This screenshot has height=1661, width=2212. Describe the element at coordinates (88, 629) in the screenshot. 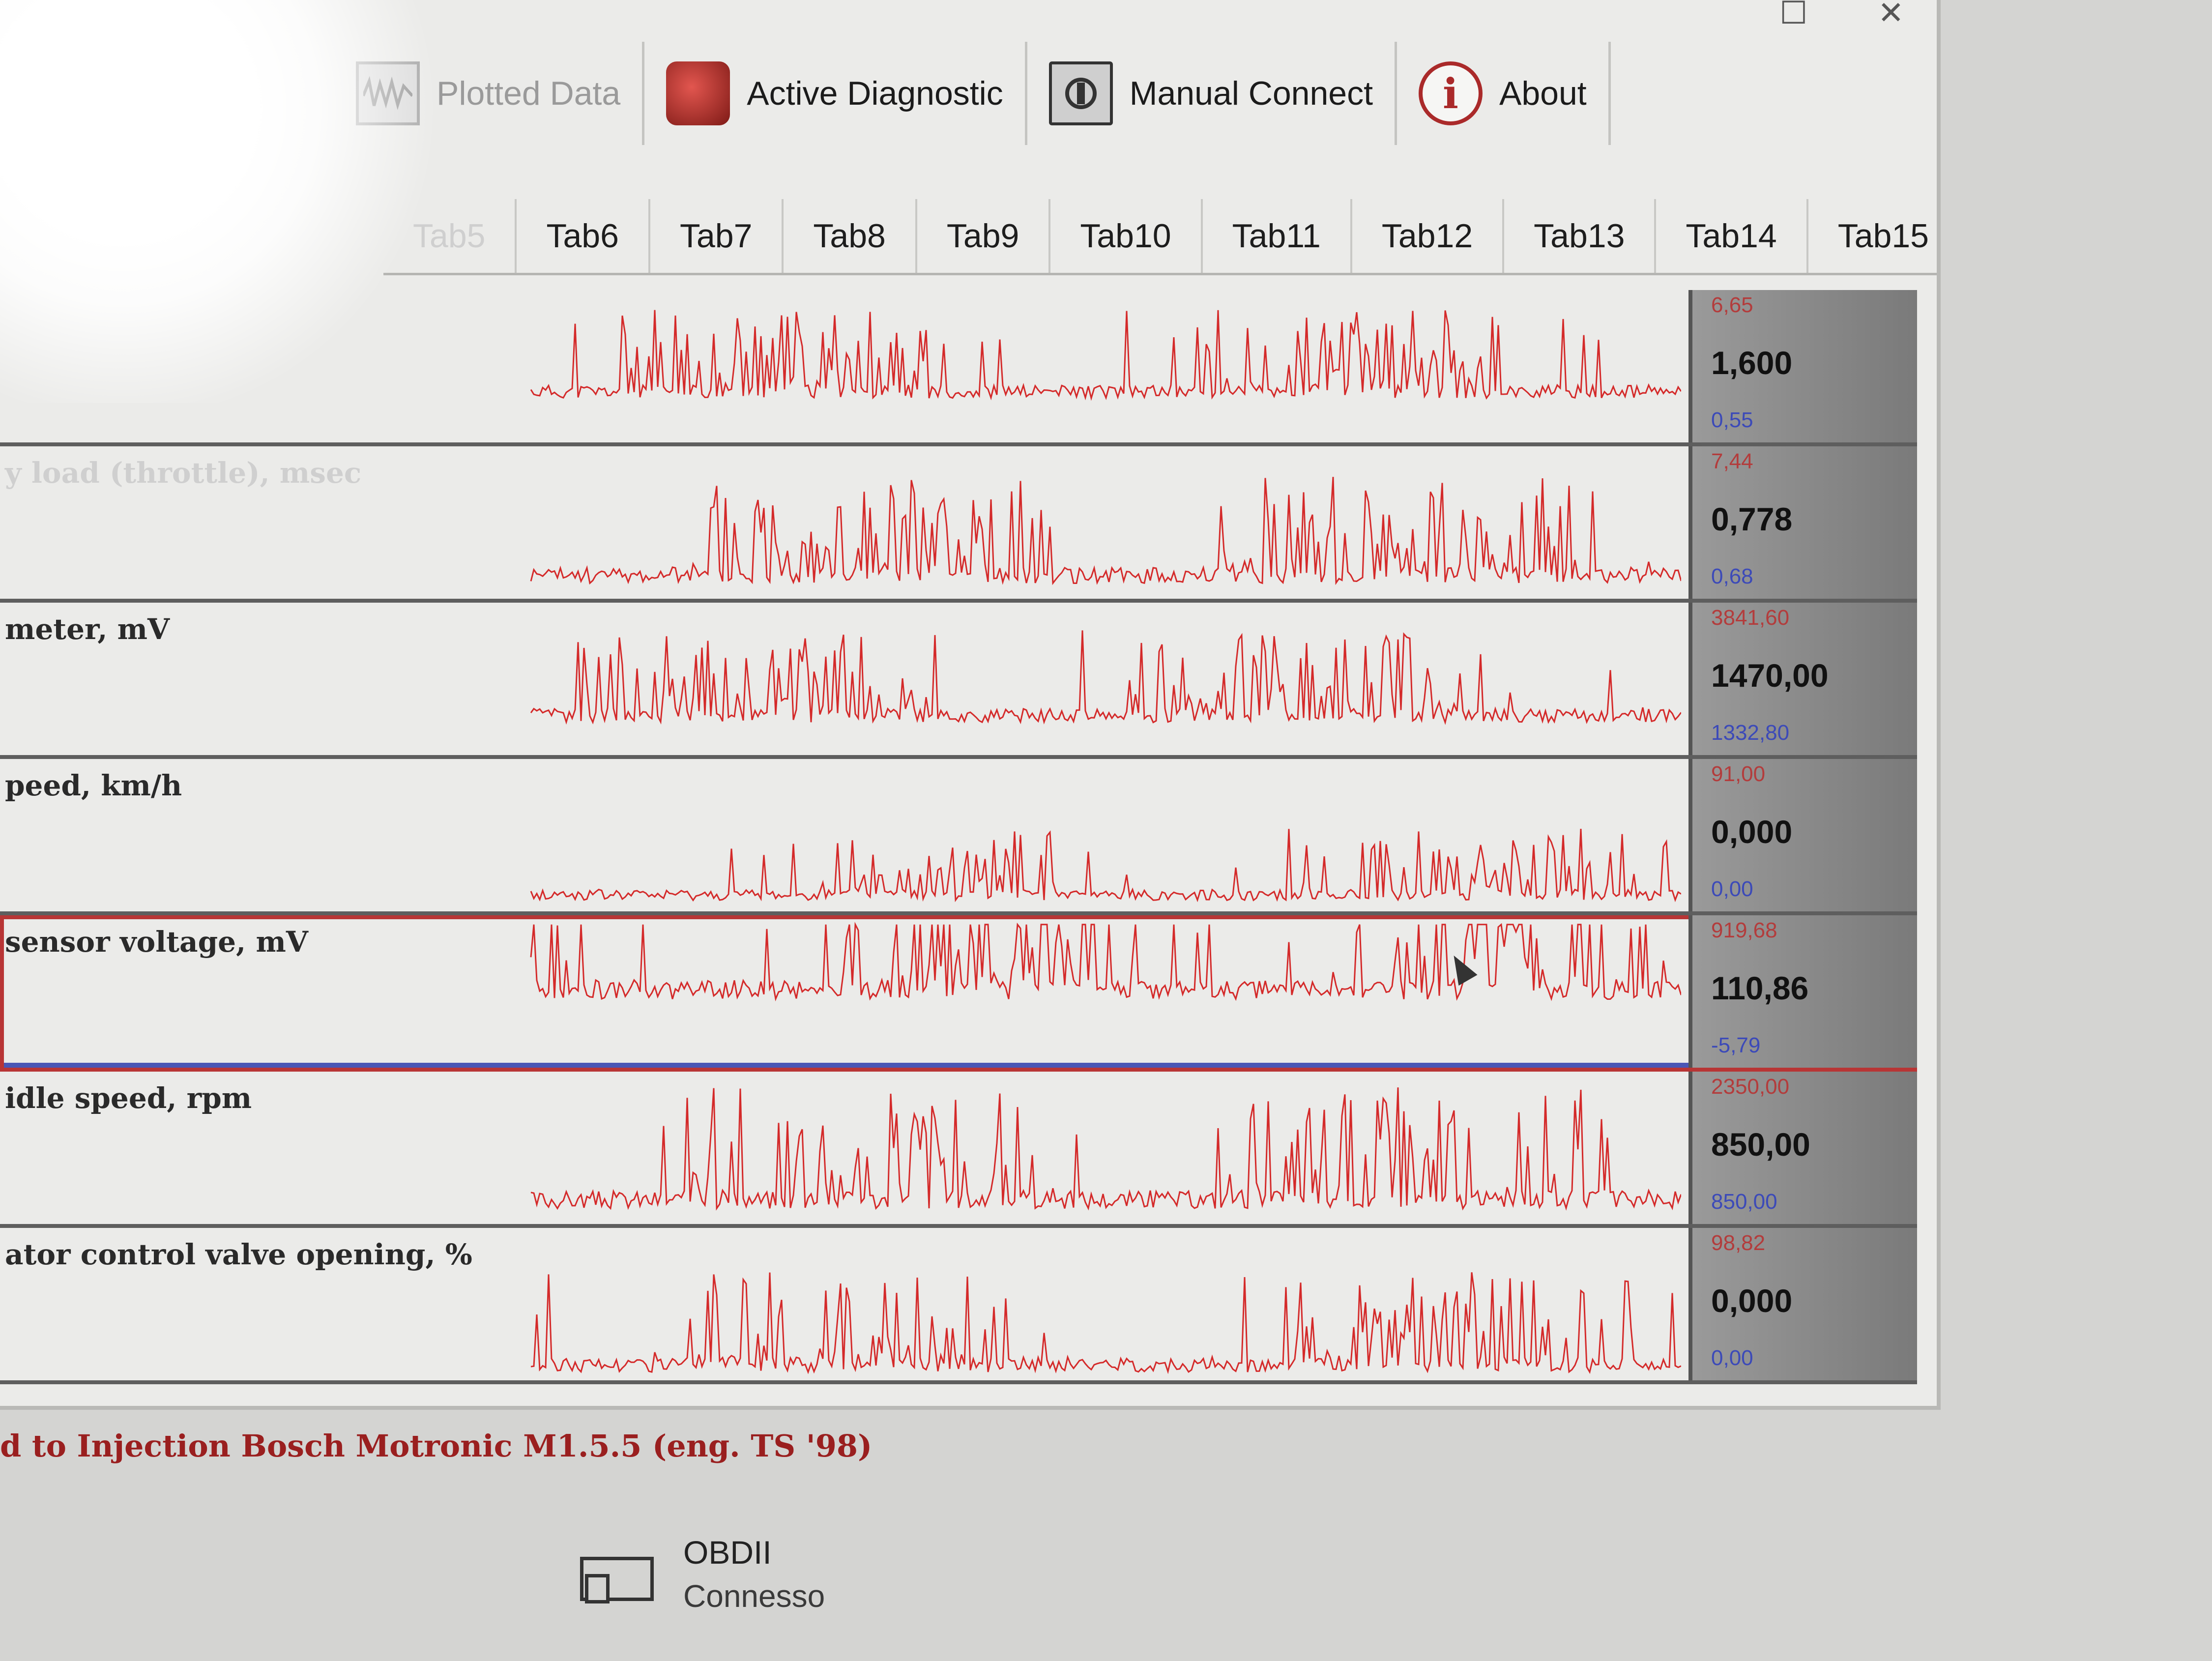

I see `row-label: meter, mV` at that location.